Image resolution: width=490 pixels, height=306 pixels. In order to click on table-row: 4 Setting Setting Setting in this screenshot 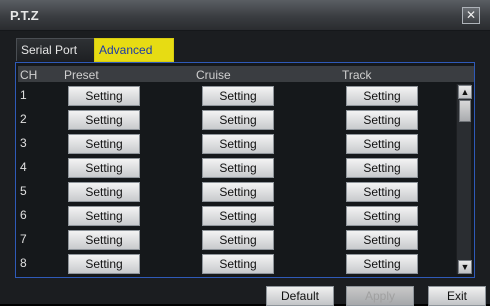, I will do `click(246, 167)`.